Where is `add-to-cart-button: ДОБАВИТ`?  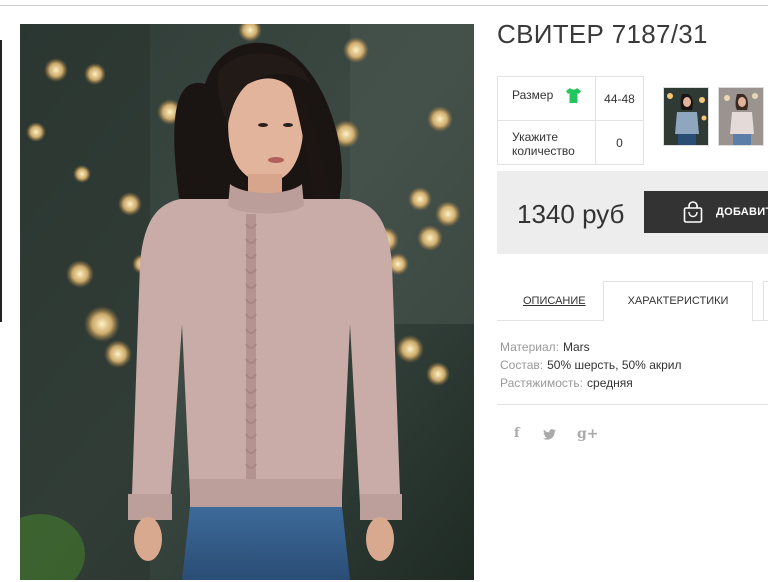
add-to-cart-button: ДОБАВИТ is located at coordinates (706, 212).